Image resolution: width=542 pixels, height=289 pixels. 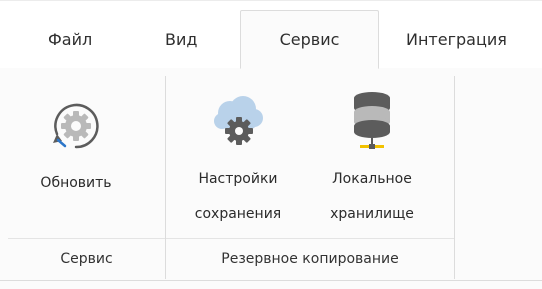 I want to click on local-storage-label-line2: хранилище, so click(x=372, y=214).